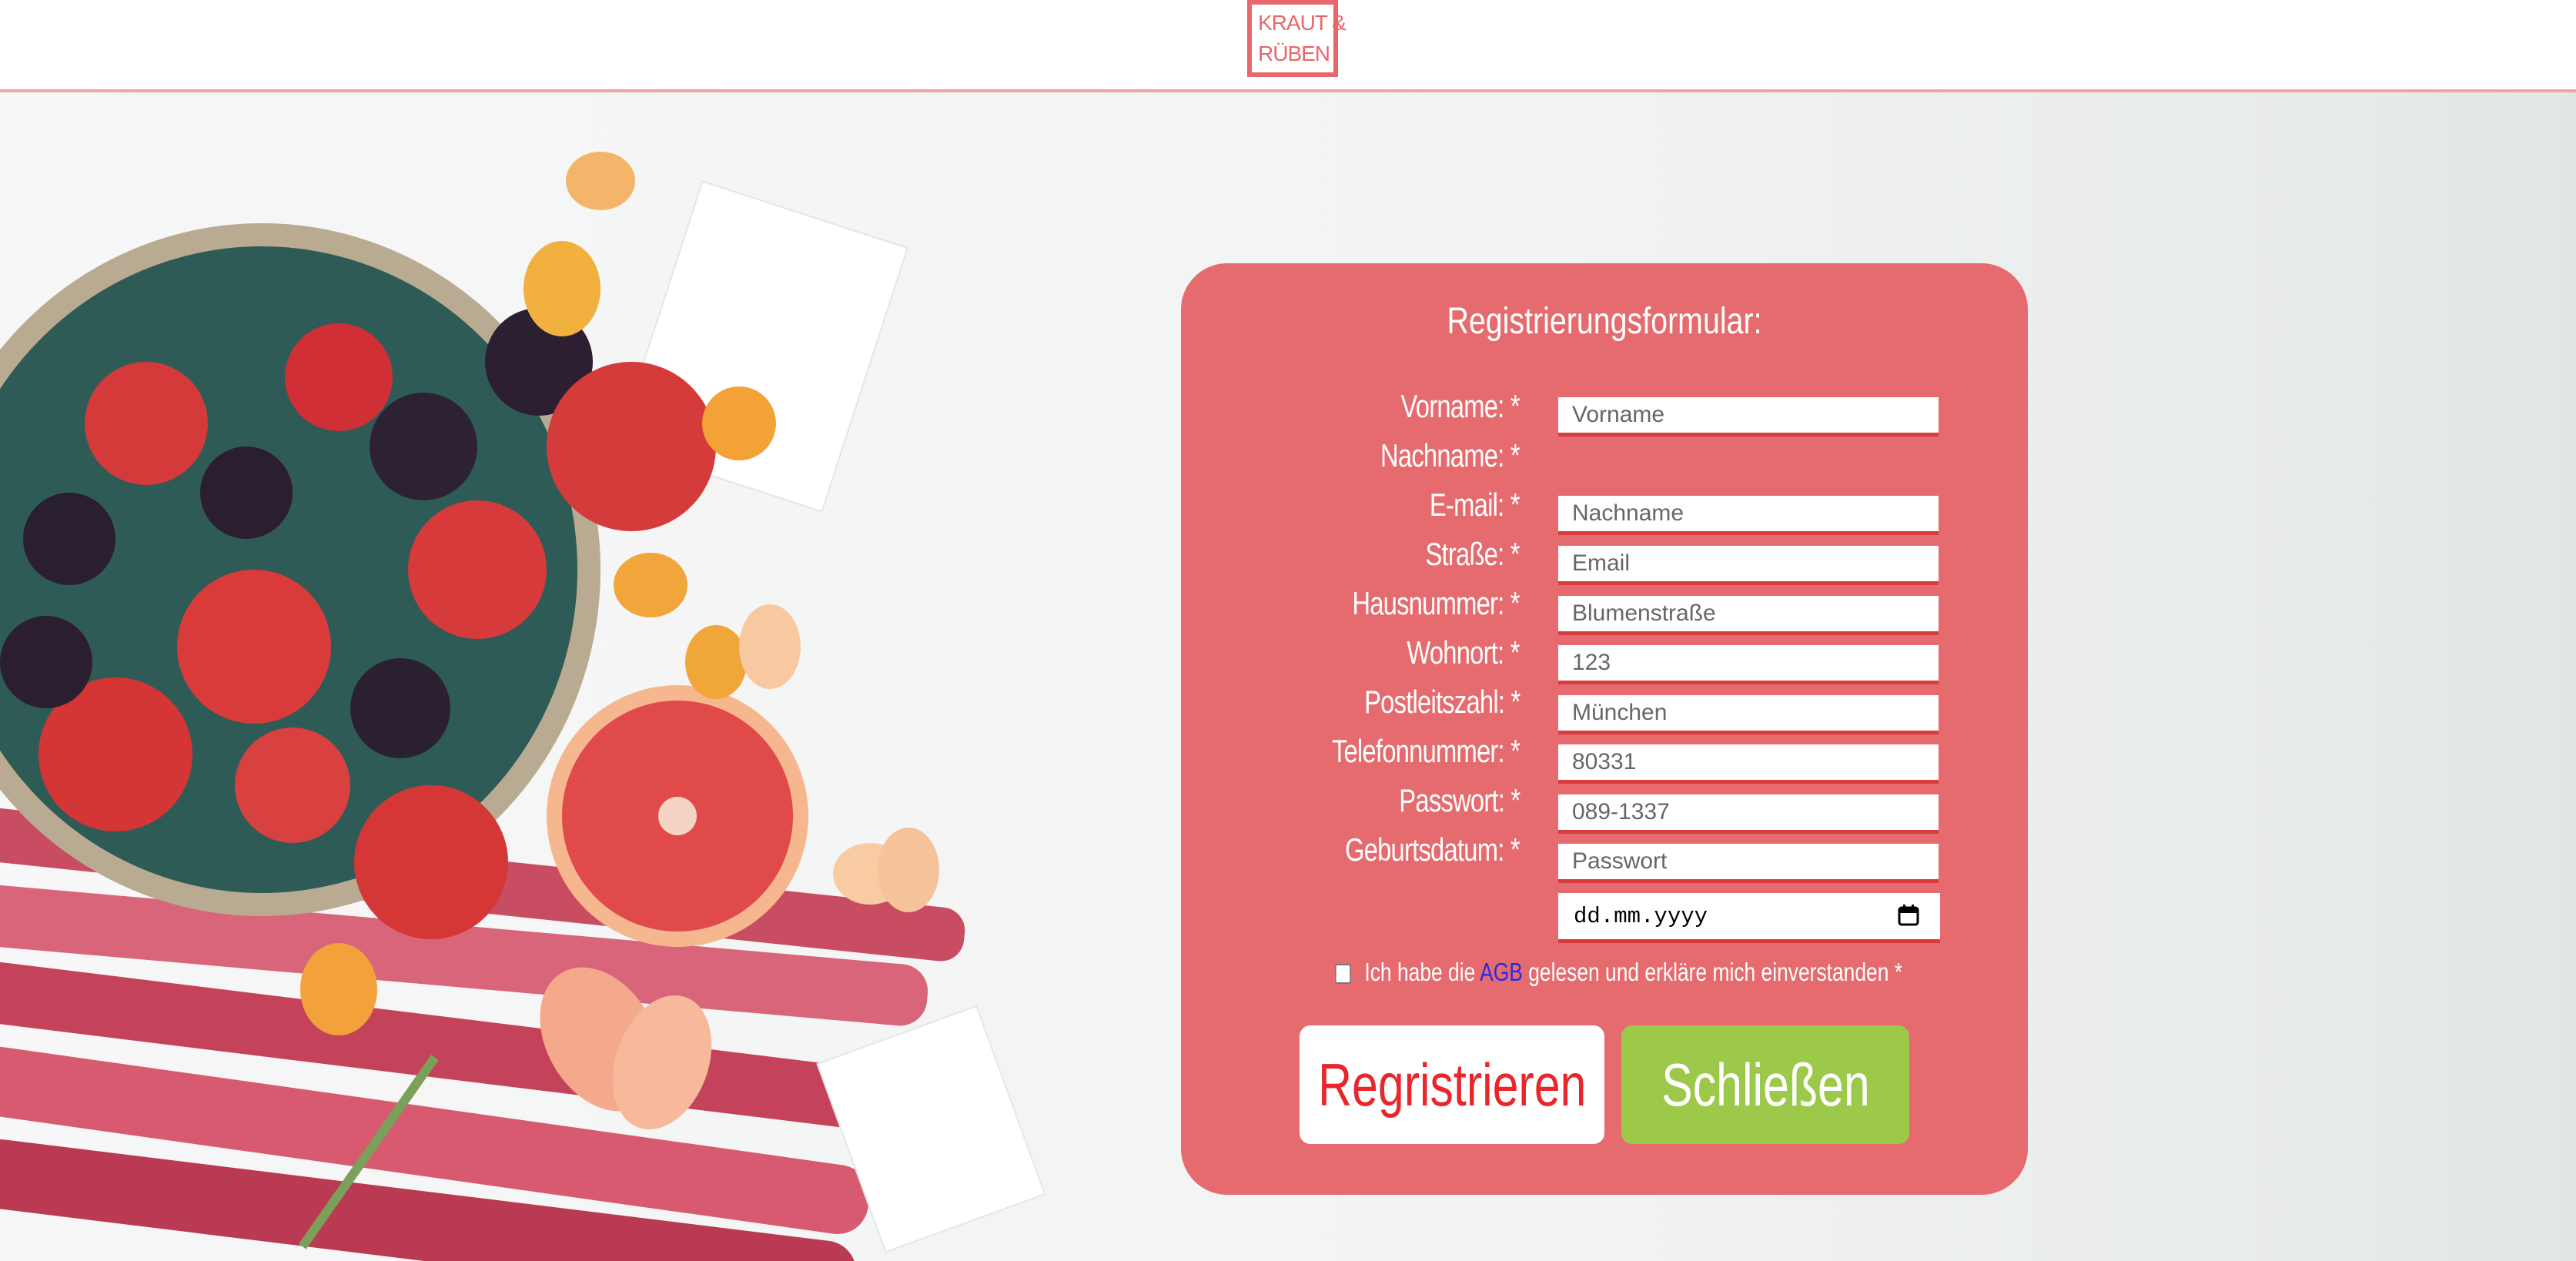 This screenshot has width=2576, height=1261. Describe the element at coordinates (1749, 416) in the screenshot. I see `vorname-input` at that location.